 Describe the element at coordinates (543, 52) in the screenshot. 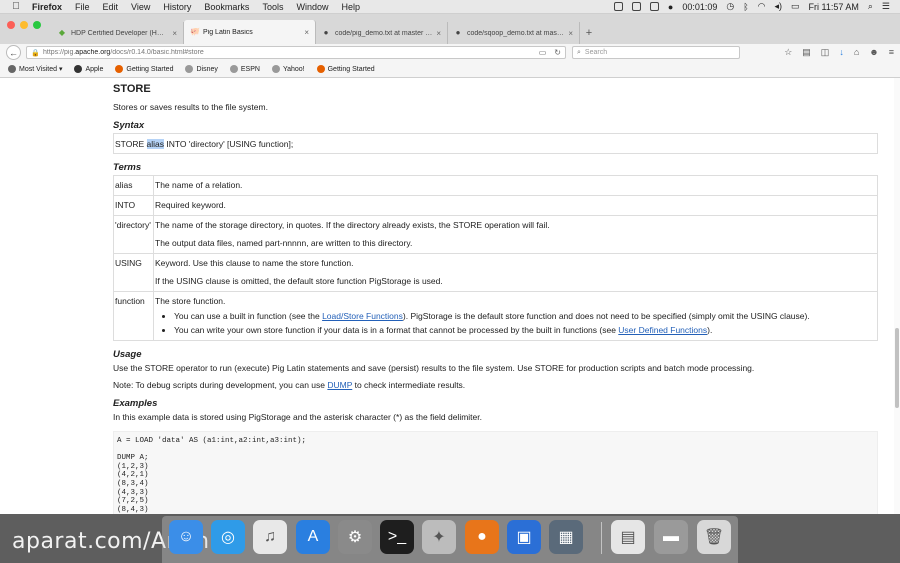

I see `reader-view-icon: ▭` at that location.